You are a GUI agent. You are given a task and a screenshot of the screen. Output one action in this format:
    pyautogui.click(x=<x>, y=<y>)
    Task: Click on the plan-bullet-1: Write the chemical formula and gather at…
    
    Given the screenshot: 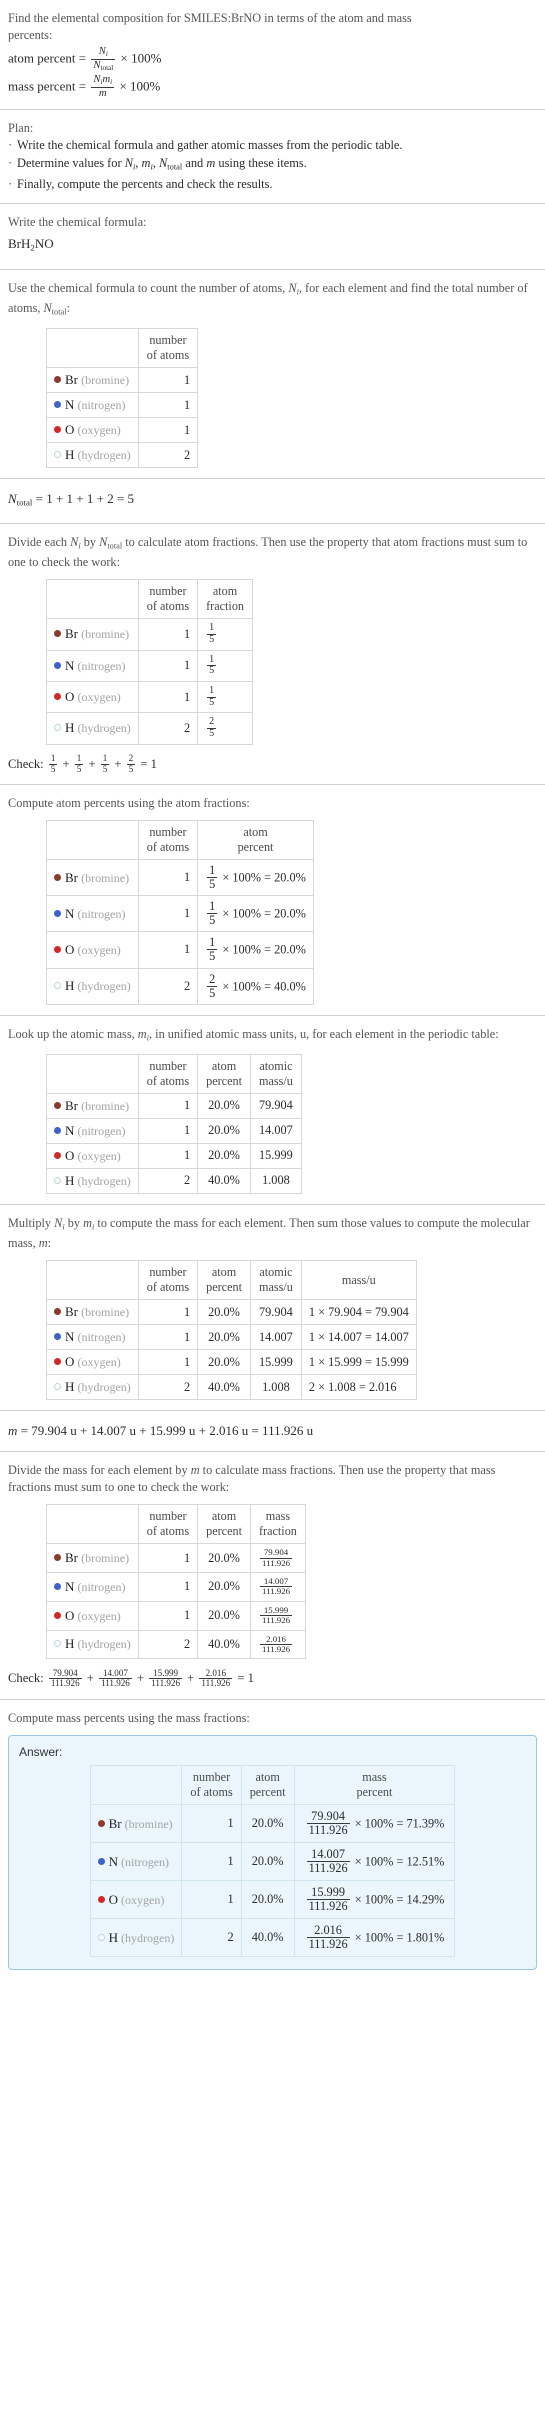 What is the action you would take?
    pyautogui.click(x=272, y=145)
    